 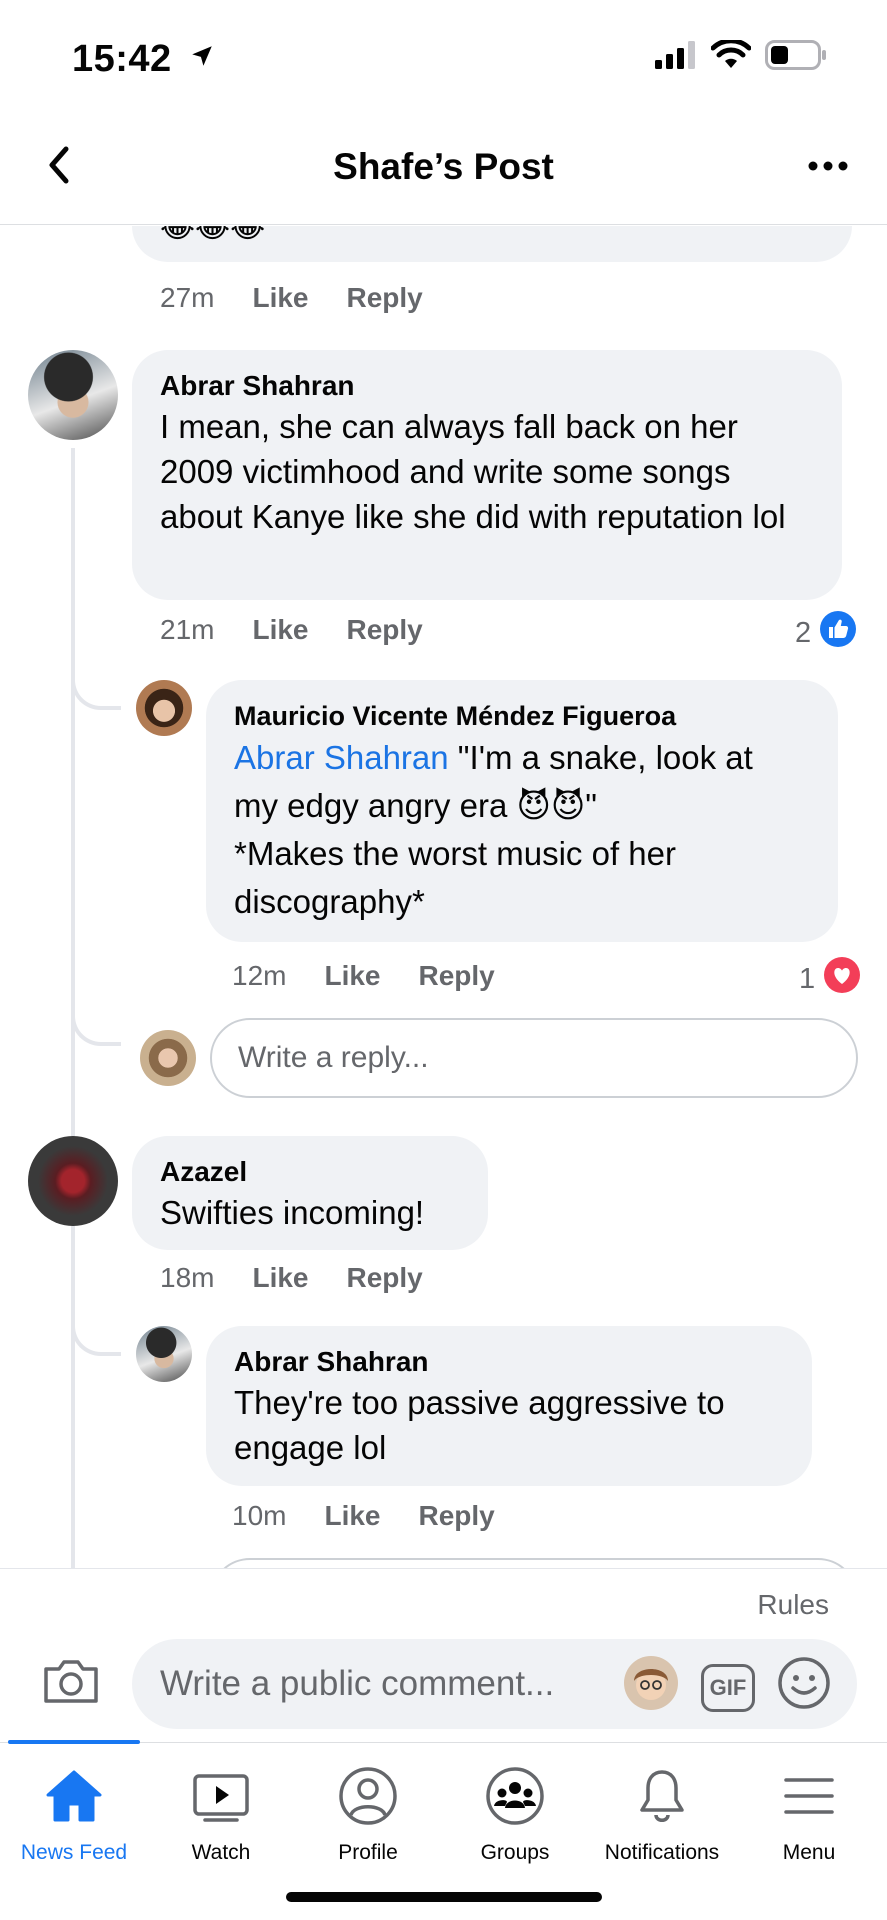 I want to click on status-bar: 15:42, so click(x=443, y=55).